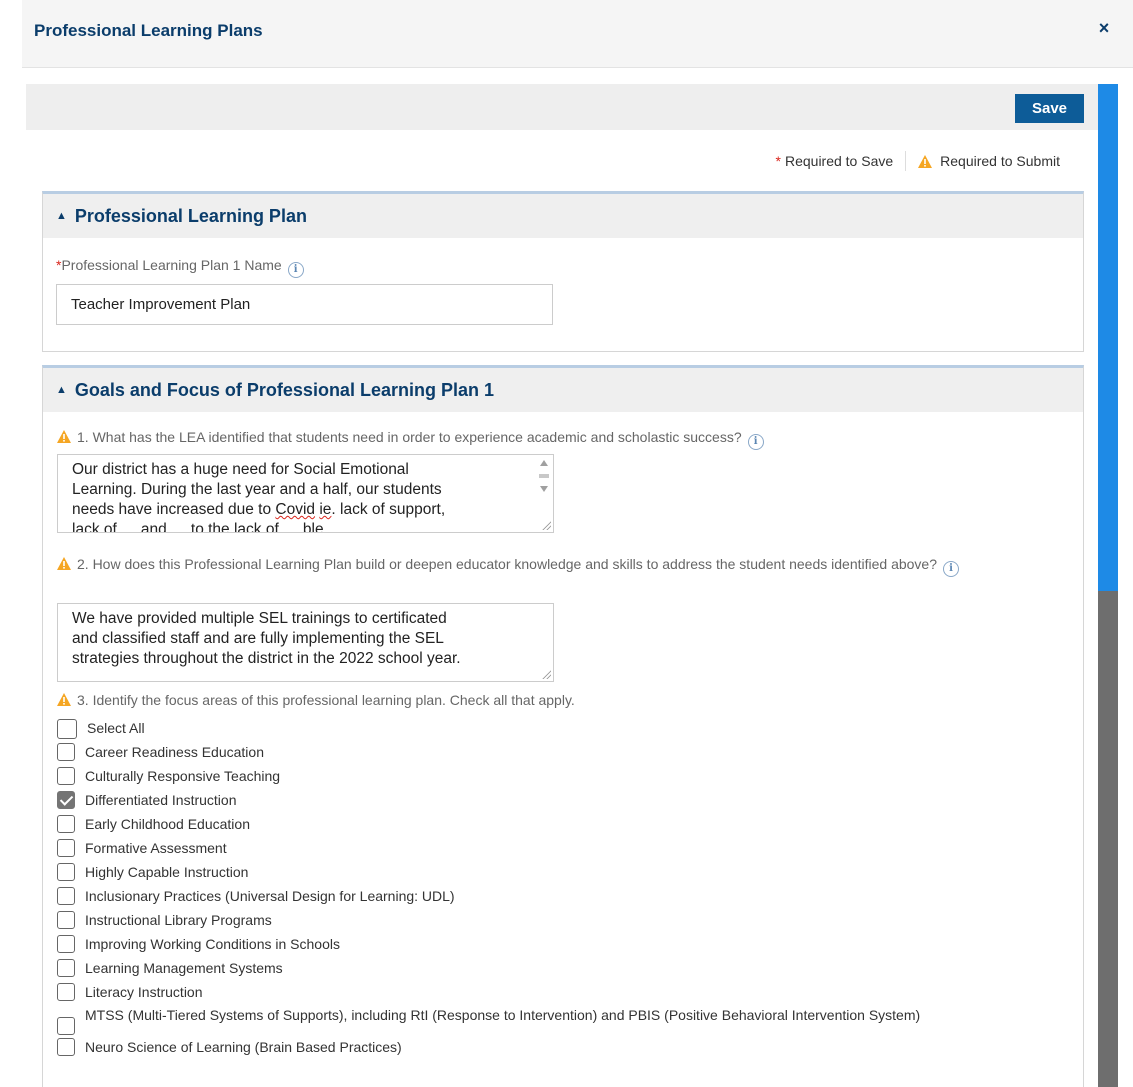 The image size is (1133, 1087). Describe the element at coordinates (778, 161) in the screenshot. I see `required-star-icon: *` at that location.